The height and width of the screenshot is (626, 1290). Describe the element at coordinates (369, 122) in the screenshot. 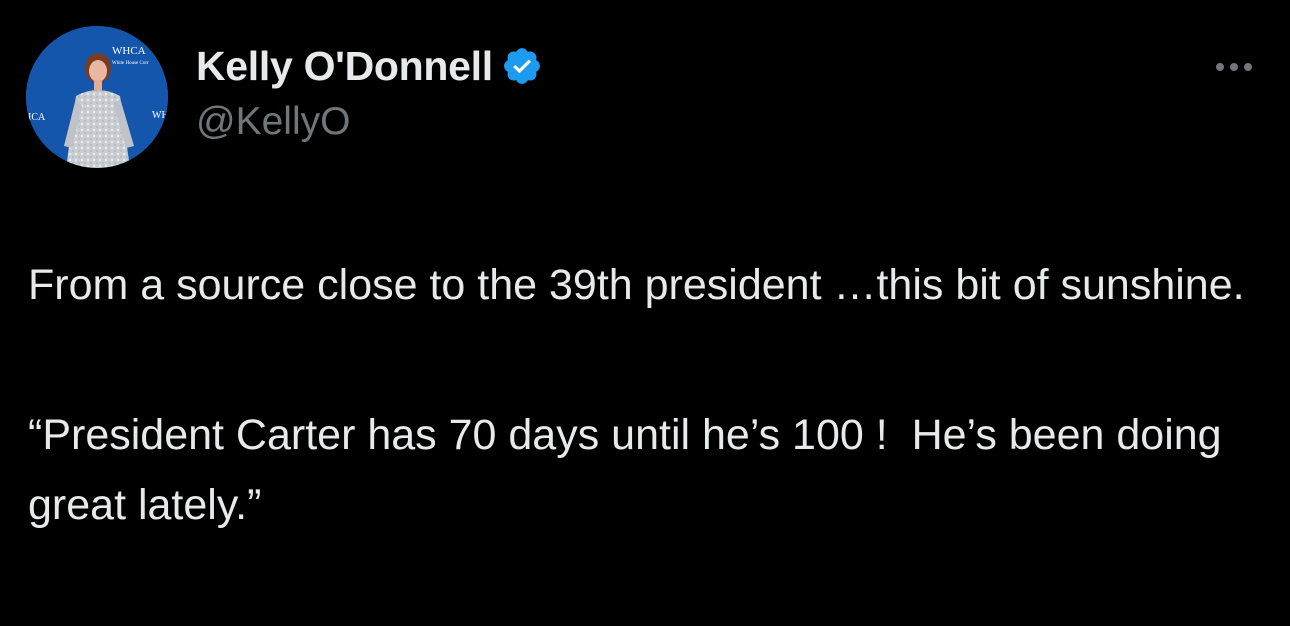

I see `author-handle: @KellyO` at that location.